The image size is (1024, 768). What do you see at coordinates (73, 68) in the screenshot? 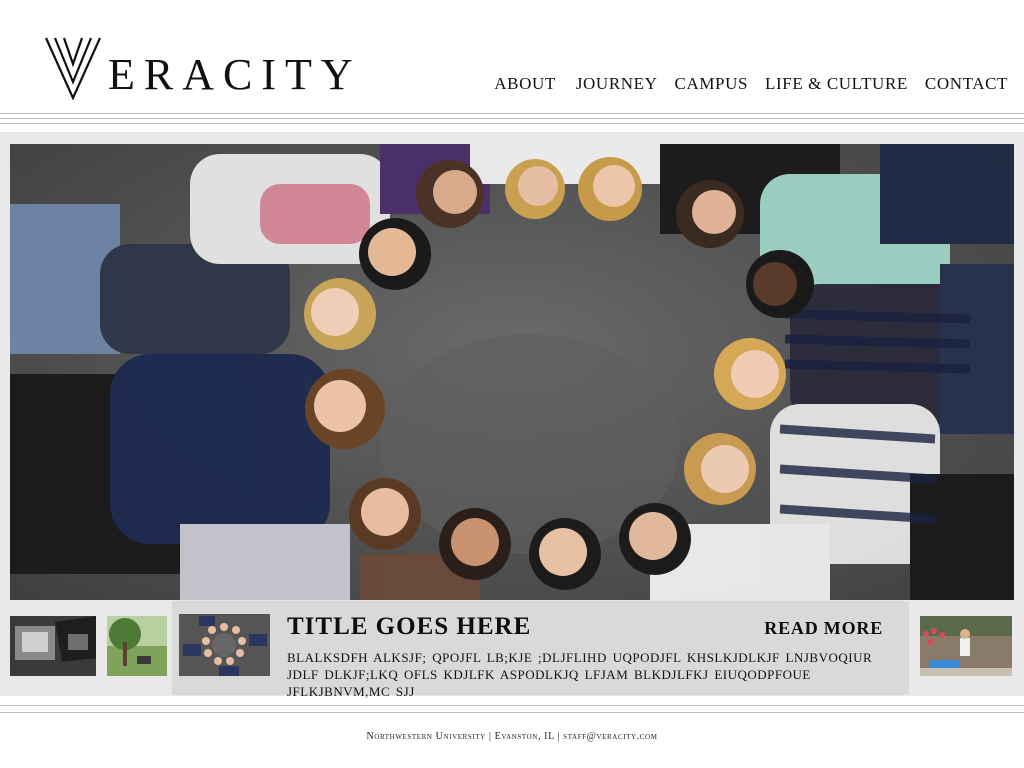
I see `veracity-v-logo-icon` at bounding box center [73, 68].